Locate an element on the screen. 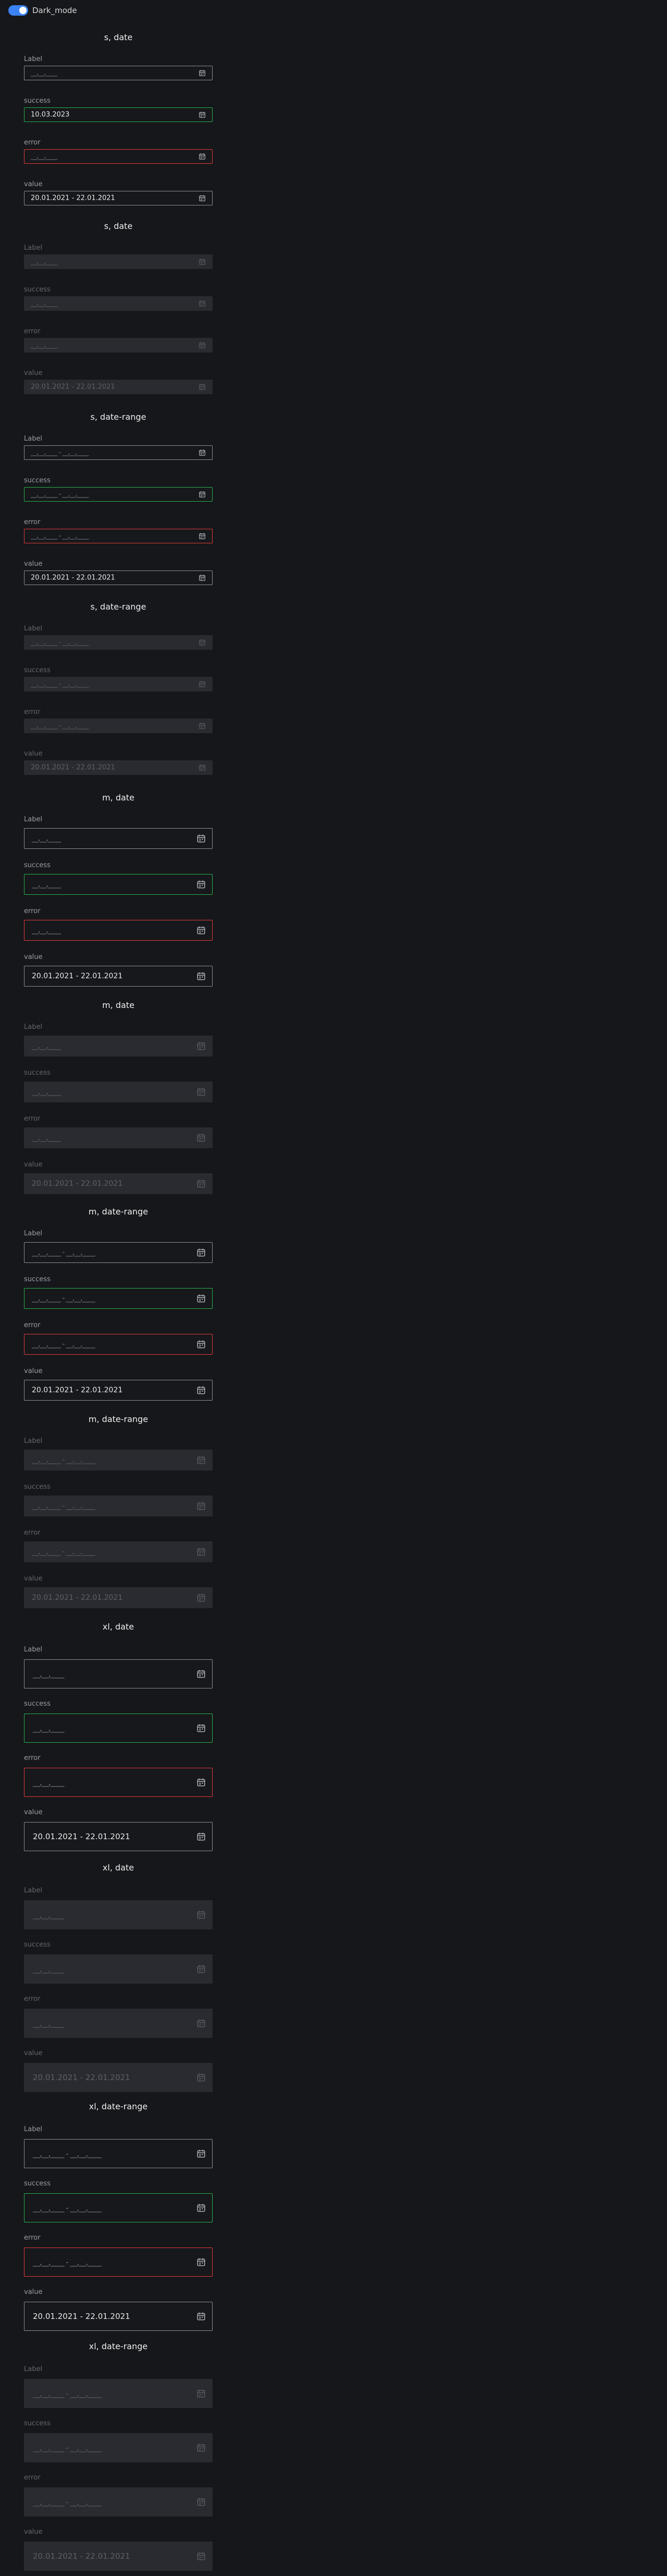  dark-mode-label: Dark_mode is located at coordinates (54, 10).